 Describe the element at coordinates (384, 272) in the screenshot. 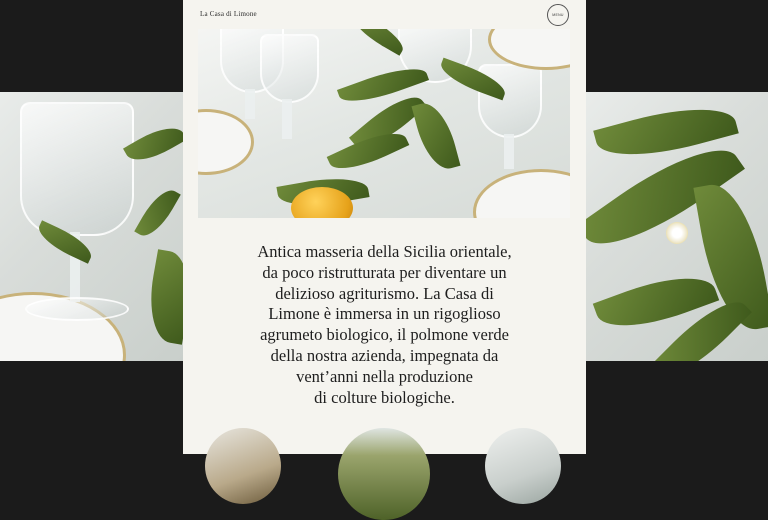

I see `intro-line: da poco ristrutturata per diventare un` at that location.